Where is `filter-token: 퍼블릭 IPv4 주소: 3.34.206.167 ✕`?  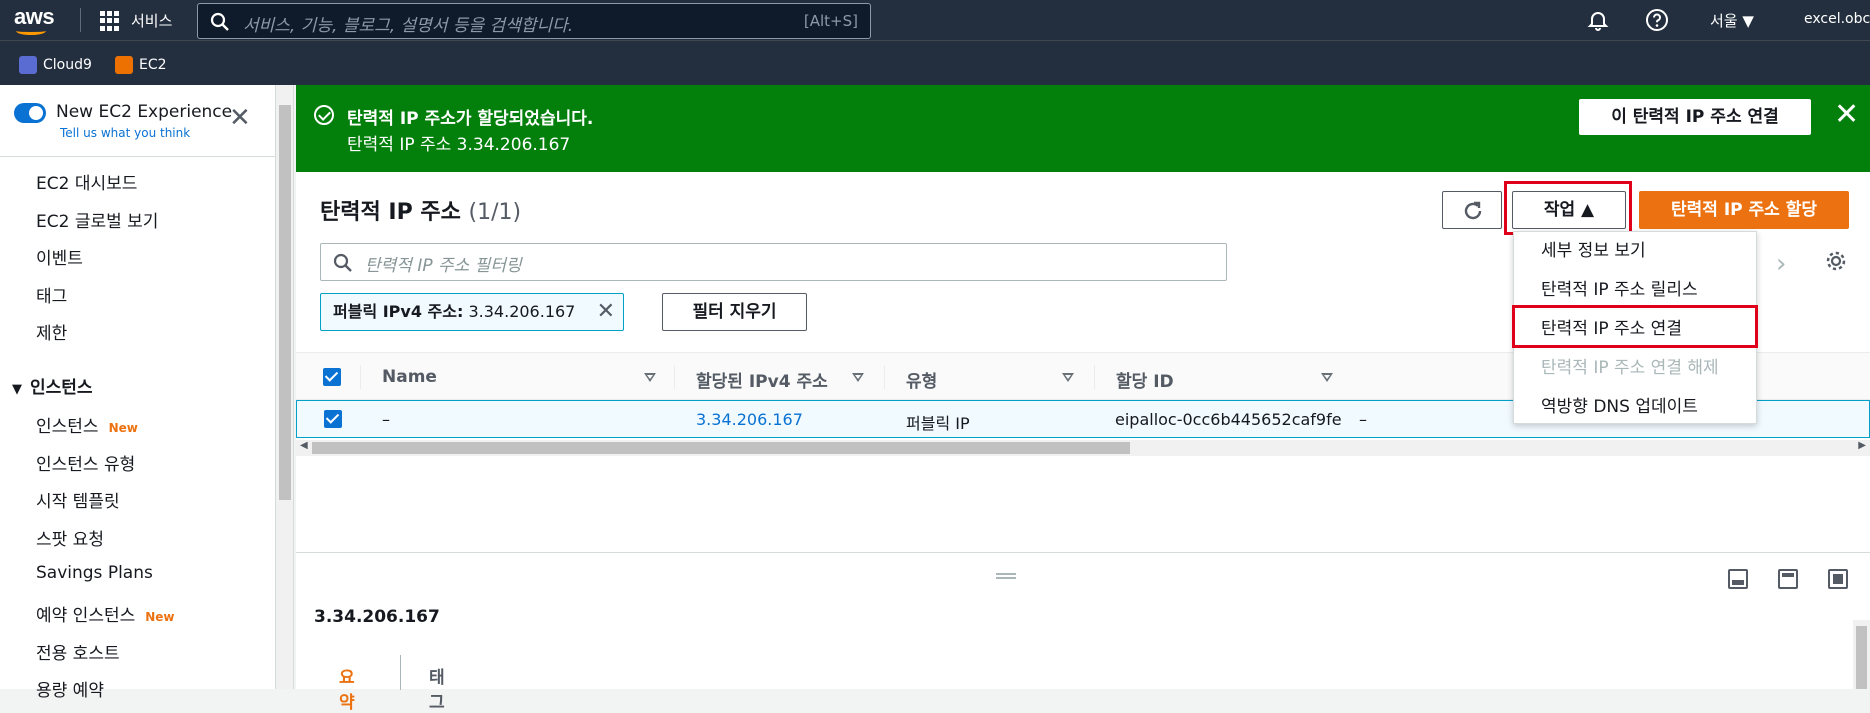 filter-token: 퍼블릭 IPv4 주소: 3.34.206.167 ✕ is located at coordinates (472, 312).